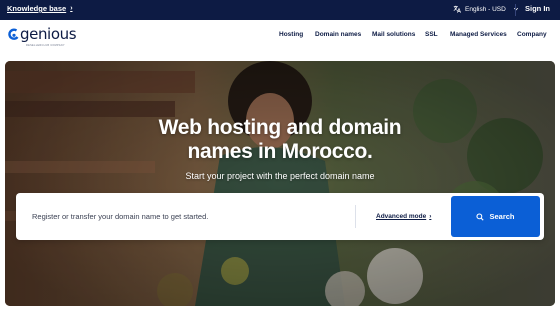 The width and height of the screenshot is (560, 315). What do you see at coordinates (393, 34) in the screenshot?
I see `nav-item-mail-solutions: Mail solutions` at bounding box center [393, 34].